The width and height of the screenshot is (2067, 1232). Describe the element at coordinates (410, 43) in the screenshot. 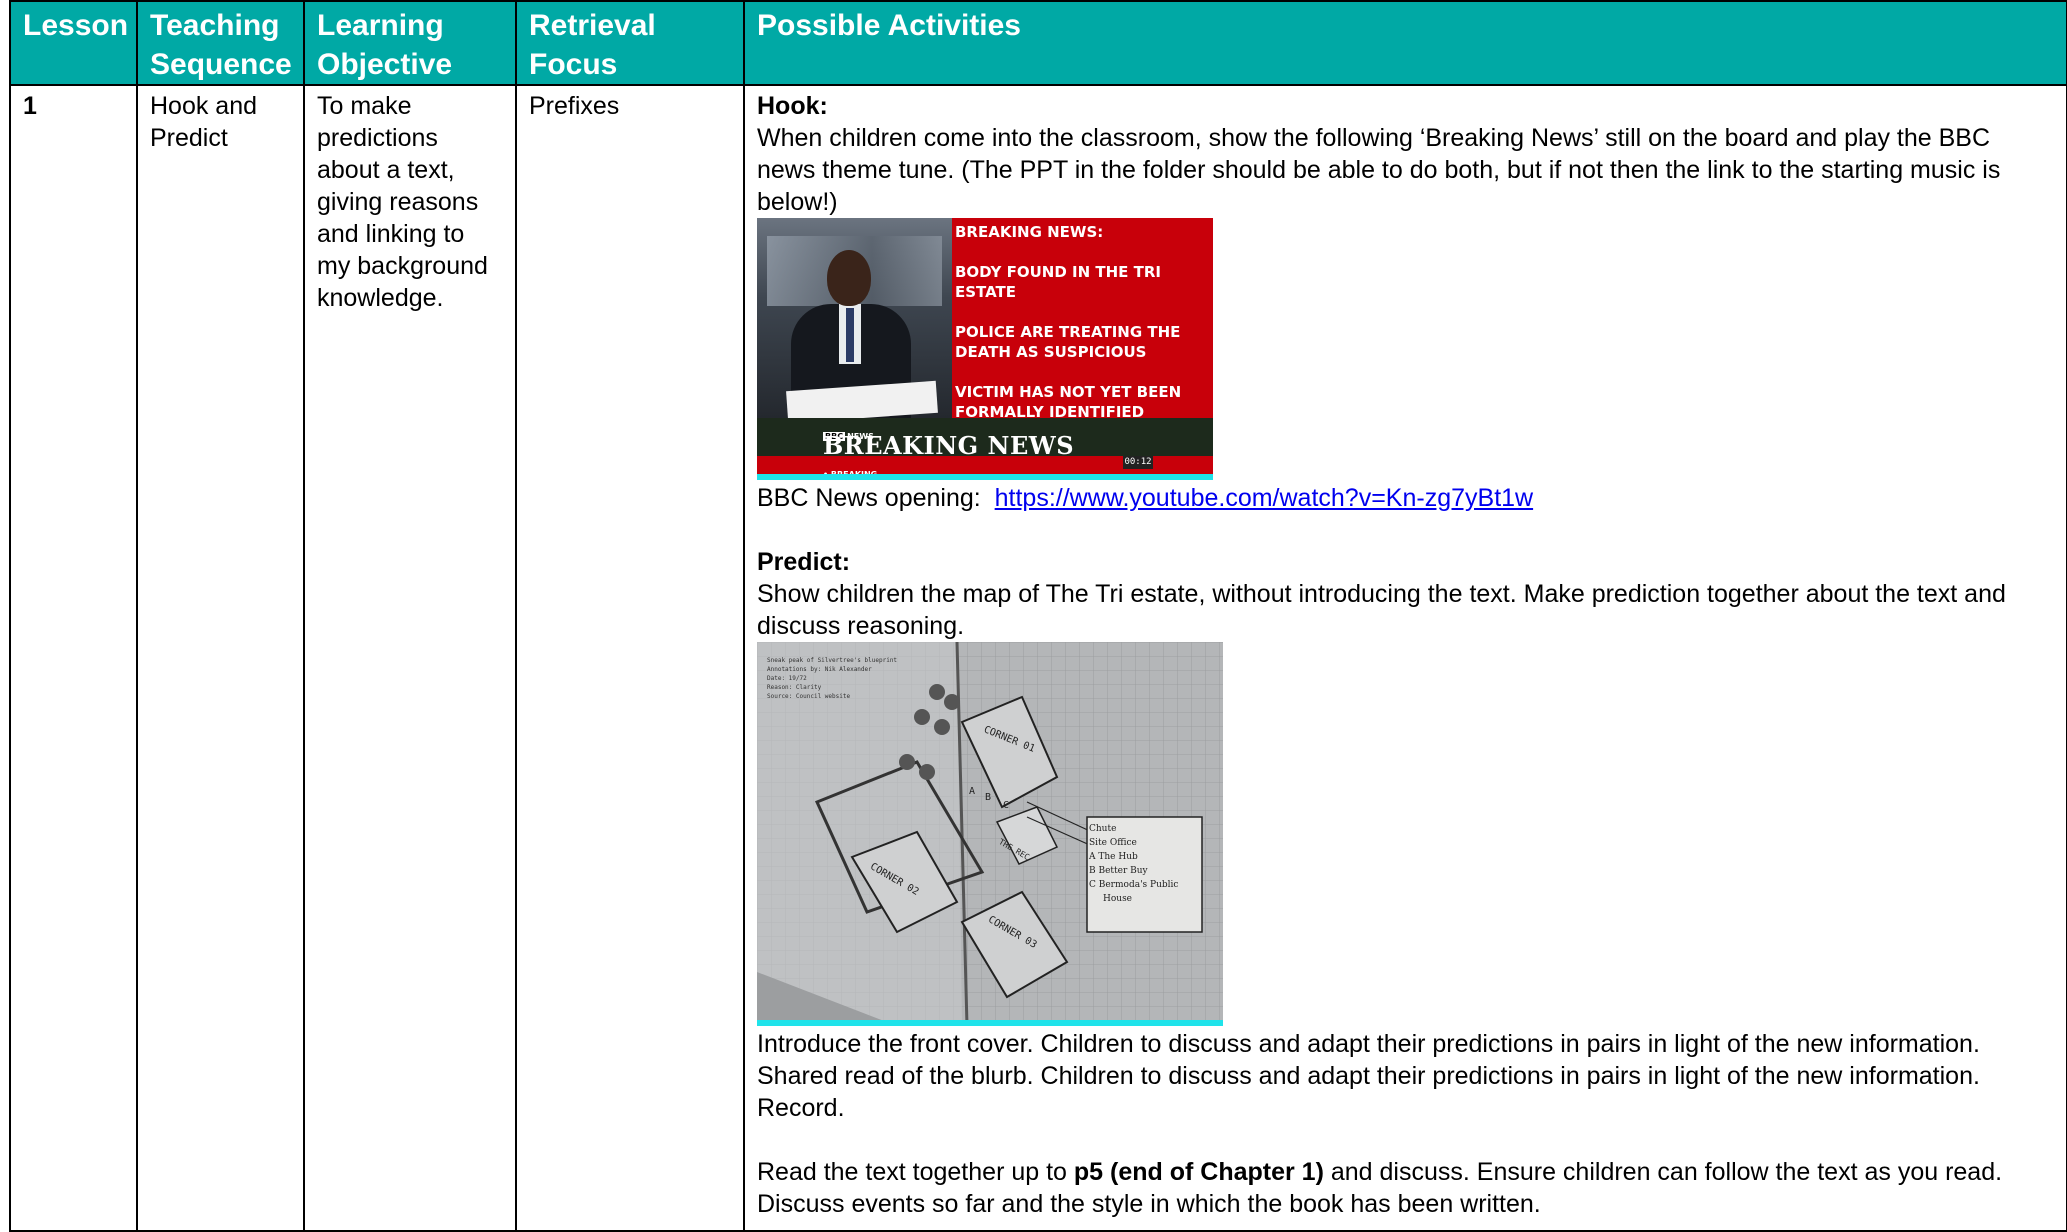

I see `header-learning-objective: Learning Objective` at that location.